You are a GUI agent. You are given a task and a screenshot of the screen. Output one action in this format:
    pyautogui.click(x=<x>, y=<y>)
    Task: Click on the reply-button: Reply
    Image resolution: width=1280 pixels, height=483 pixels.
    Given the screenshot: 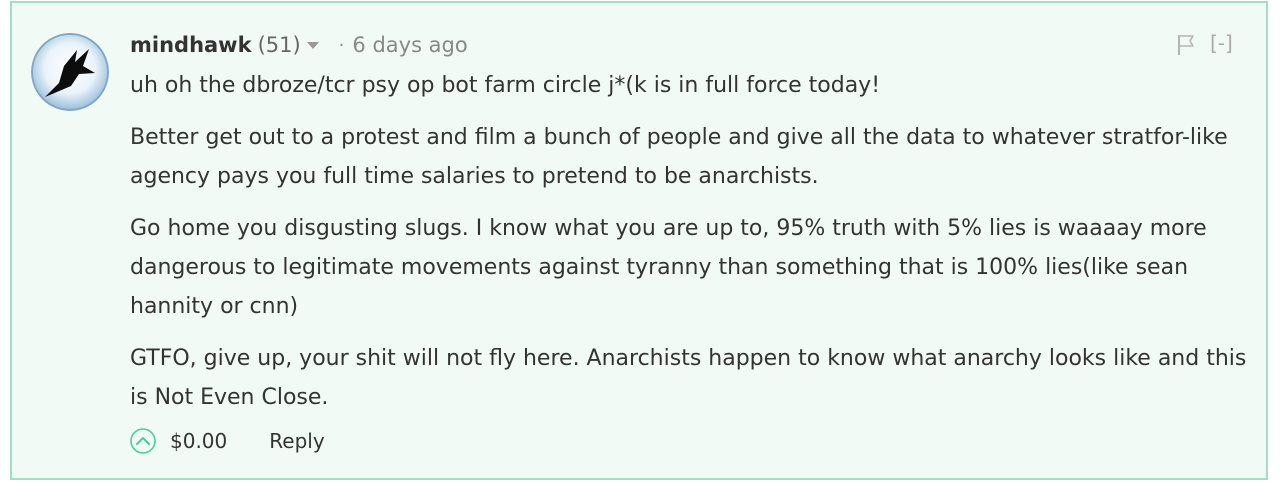 What is the action you would take?
    pyautogui.click(x=296, y=441)
    